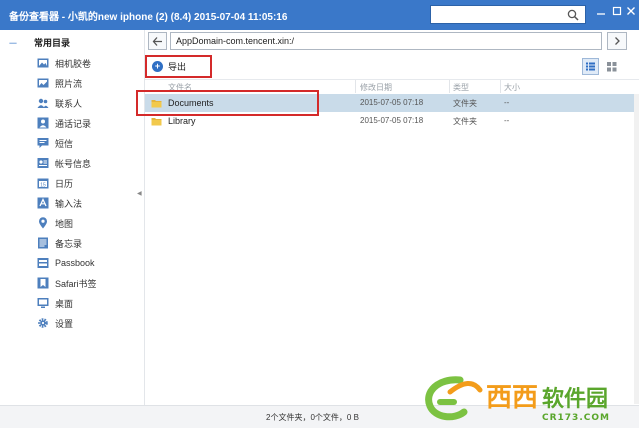 The image size is (639, 428). I want to click on notes-icon, so click(43, 243).